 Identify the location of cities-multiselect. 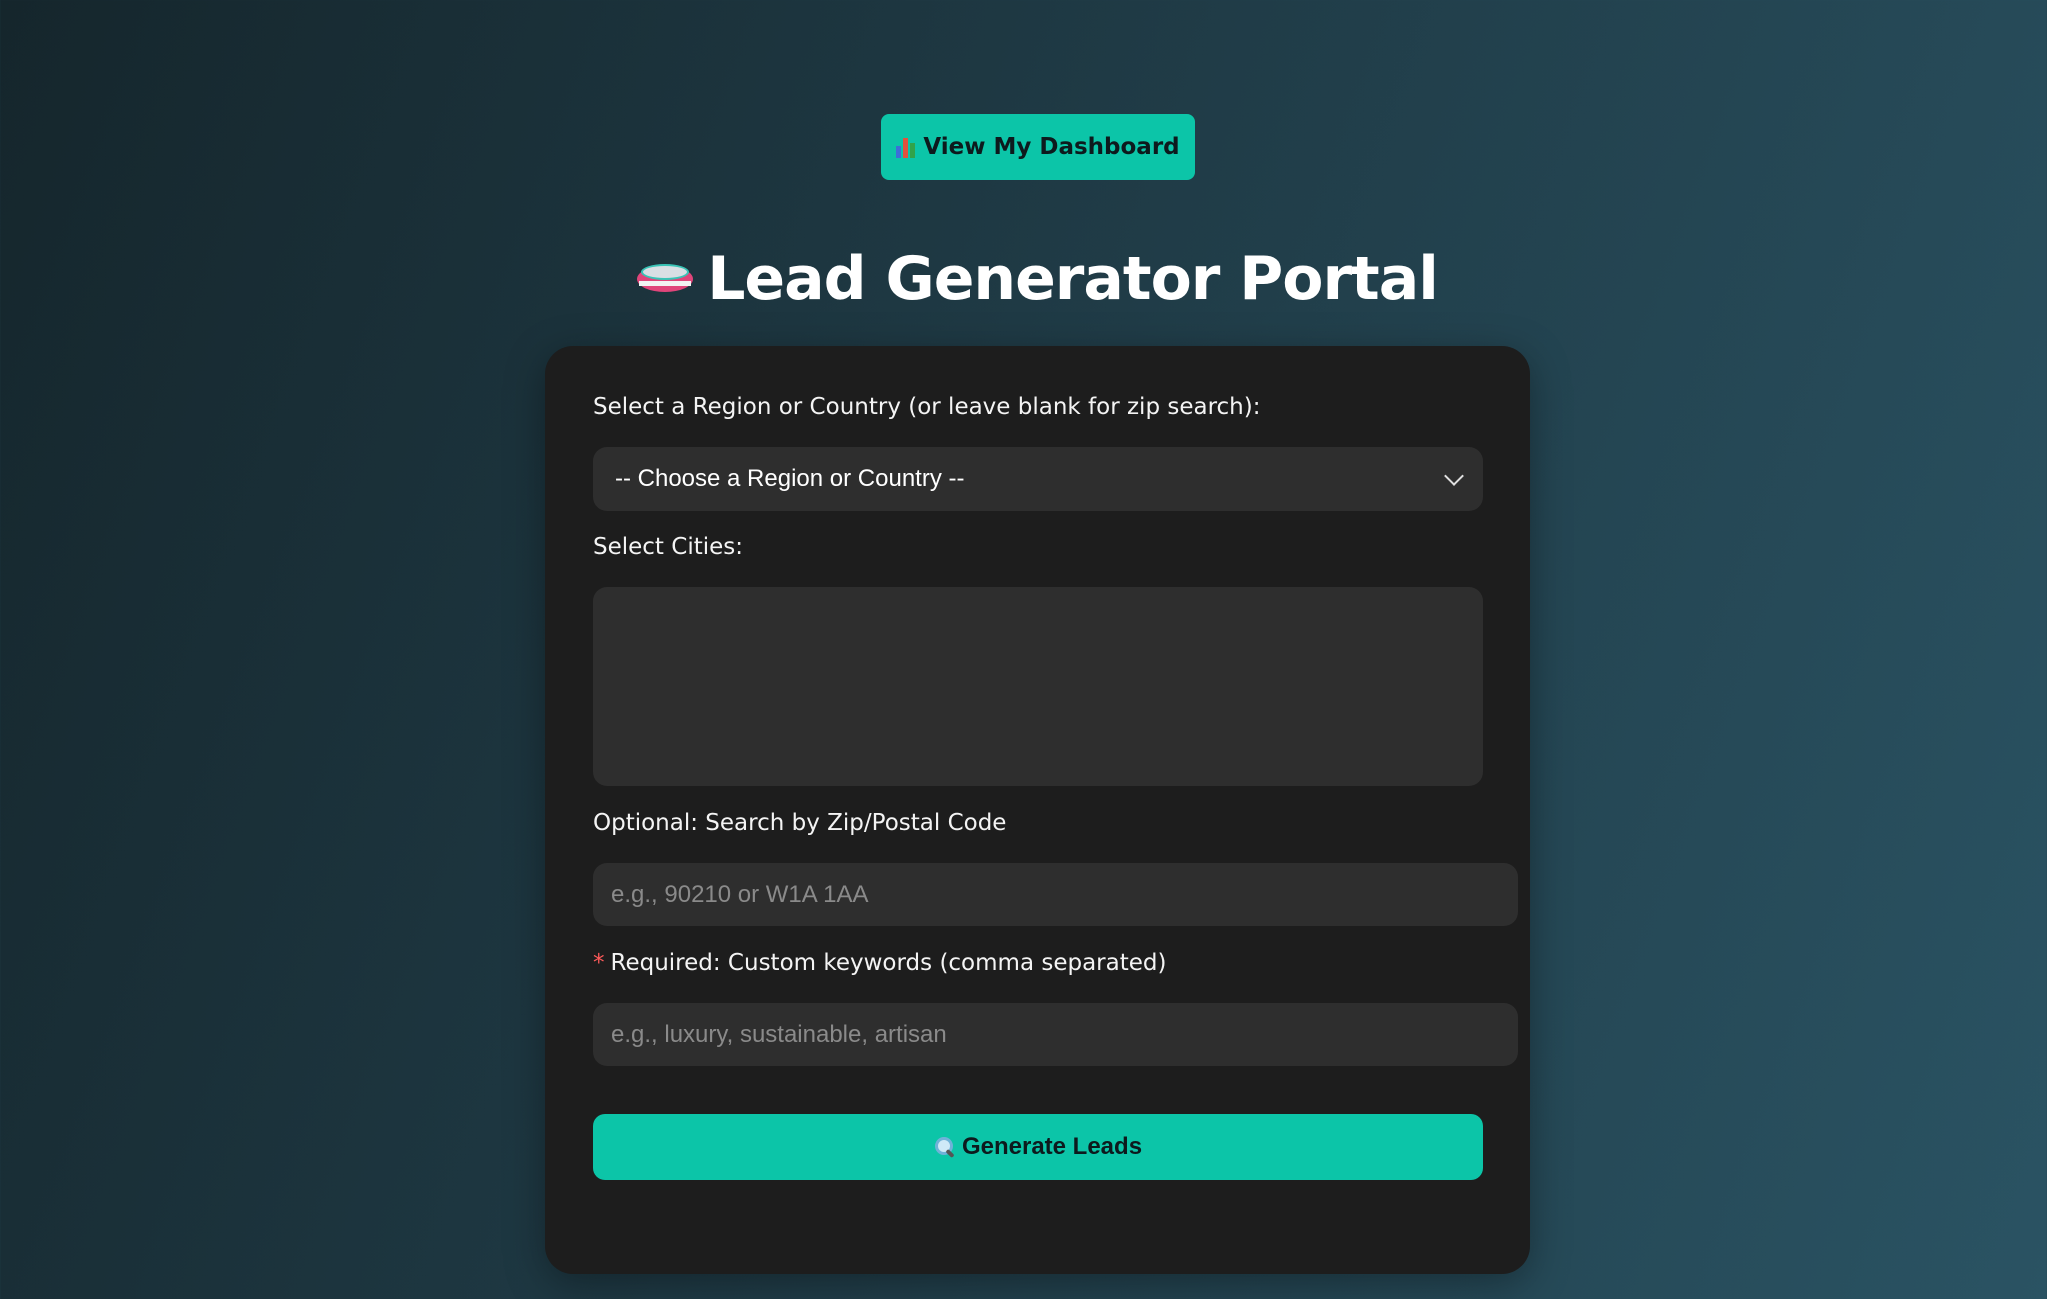
(1038, 686).